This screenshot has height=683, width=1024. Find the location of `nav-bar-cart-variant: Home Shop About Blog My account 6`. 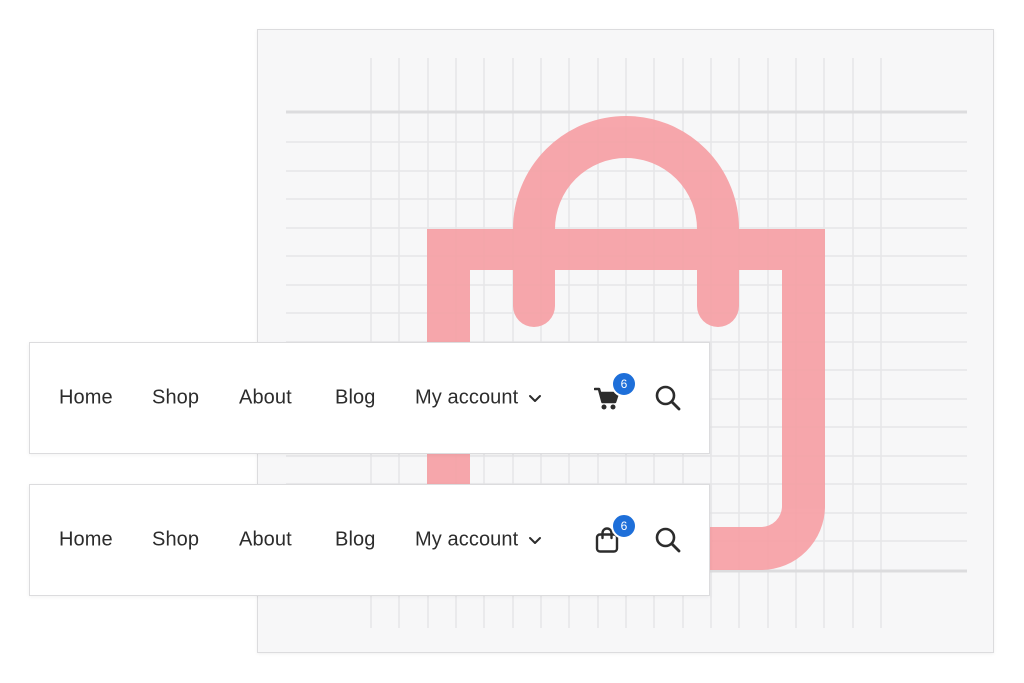

nav-bar-cart-variant: Home Shop About Blog My account 6 is located at coordinates (369, 398).